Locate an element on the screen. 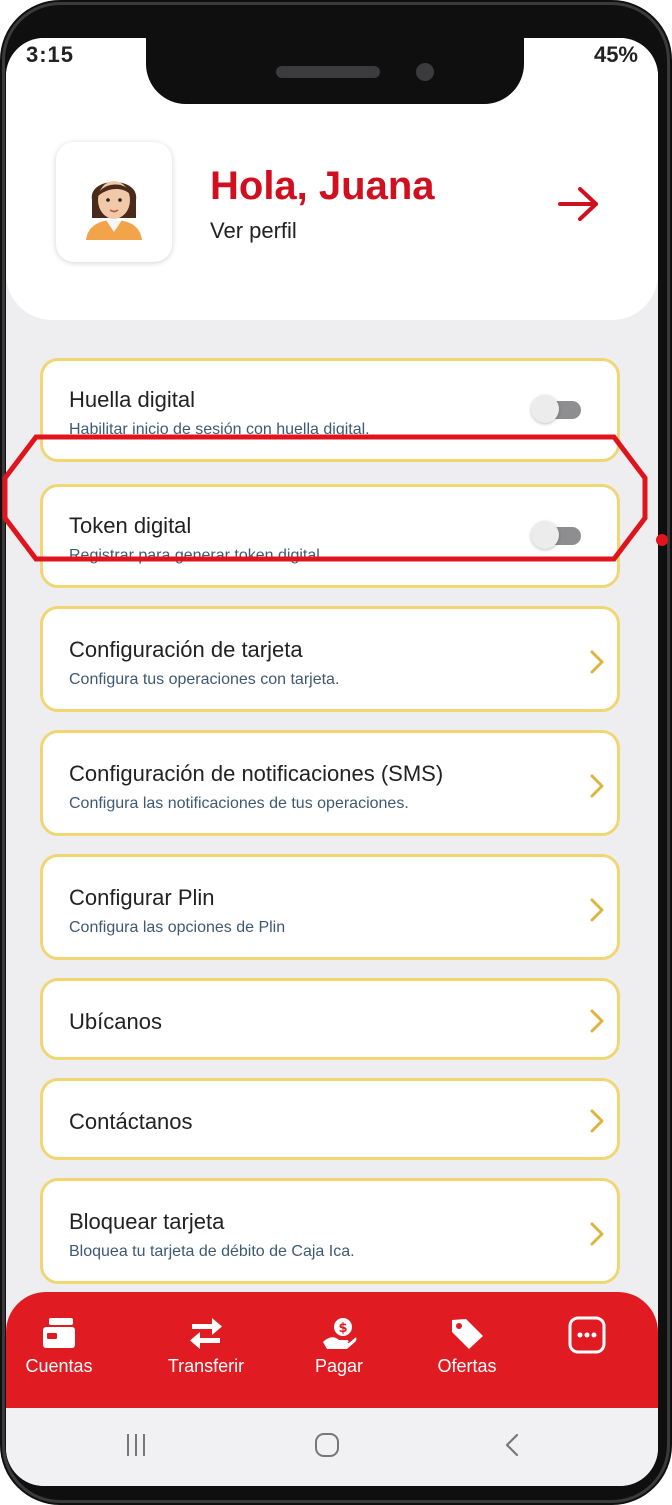 The height and width of the screenshot is (1505, 672). nav-label: Ofertas is located at coordinates (467, 1366).